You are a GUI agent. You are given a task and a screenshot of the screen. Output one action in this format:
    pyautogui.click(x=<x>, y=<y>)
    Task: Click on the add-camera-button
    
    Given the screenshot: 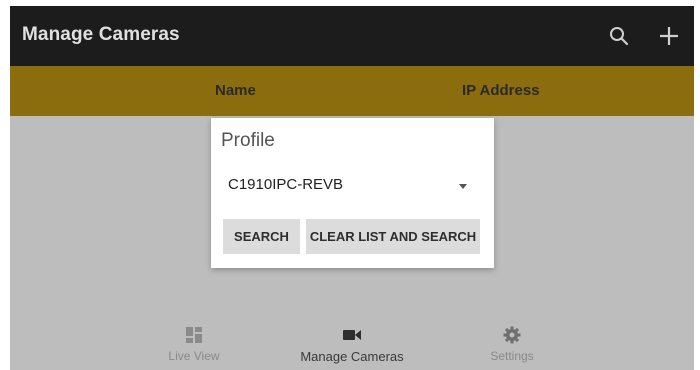 What is the action you would take?
    pyautogui.click(x=669, y=36)
    